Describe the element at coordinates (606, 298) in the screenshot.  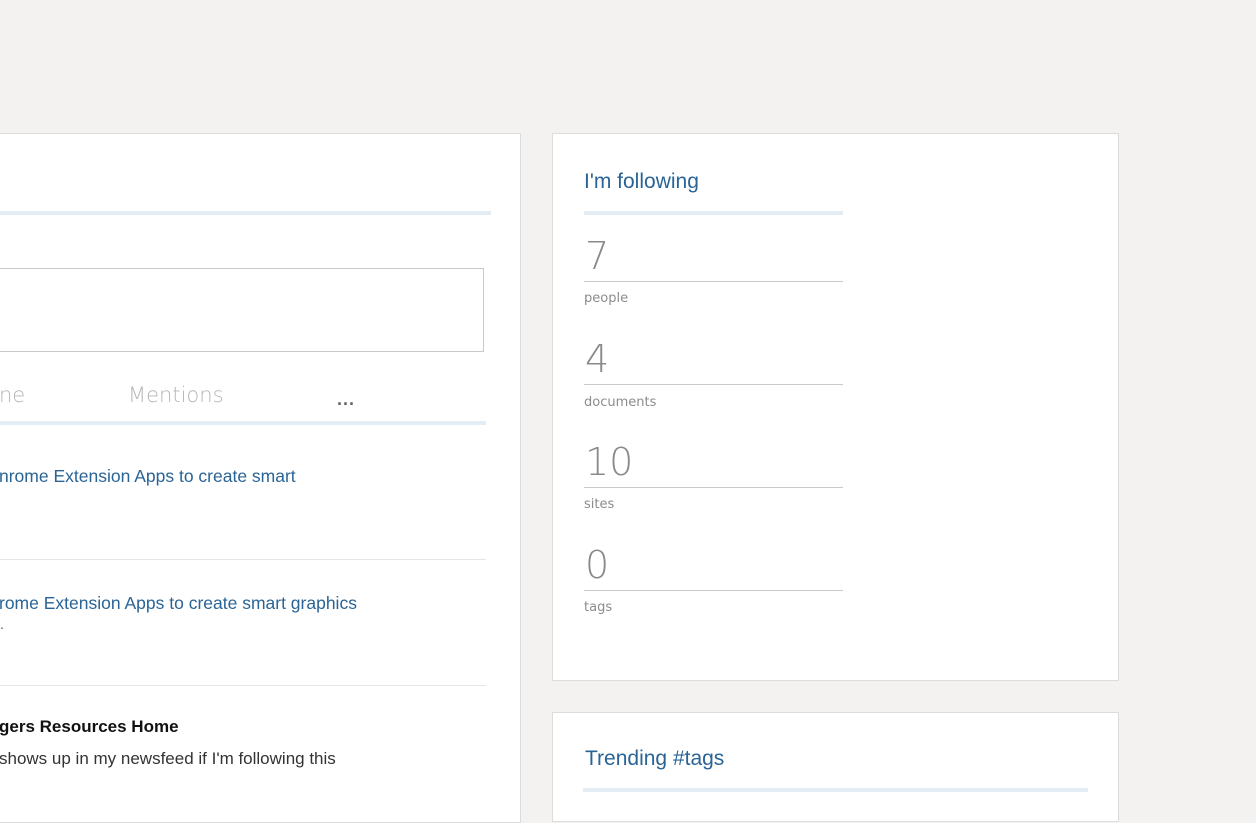
I see `stat-label: people` at that location.